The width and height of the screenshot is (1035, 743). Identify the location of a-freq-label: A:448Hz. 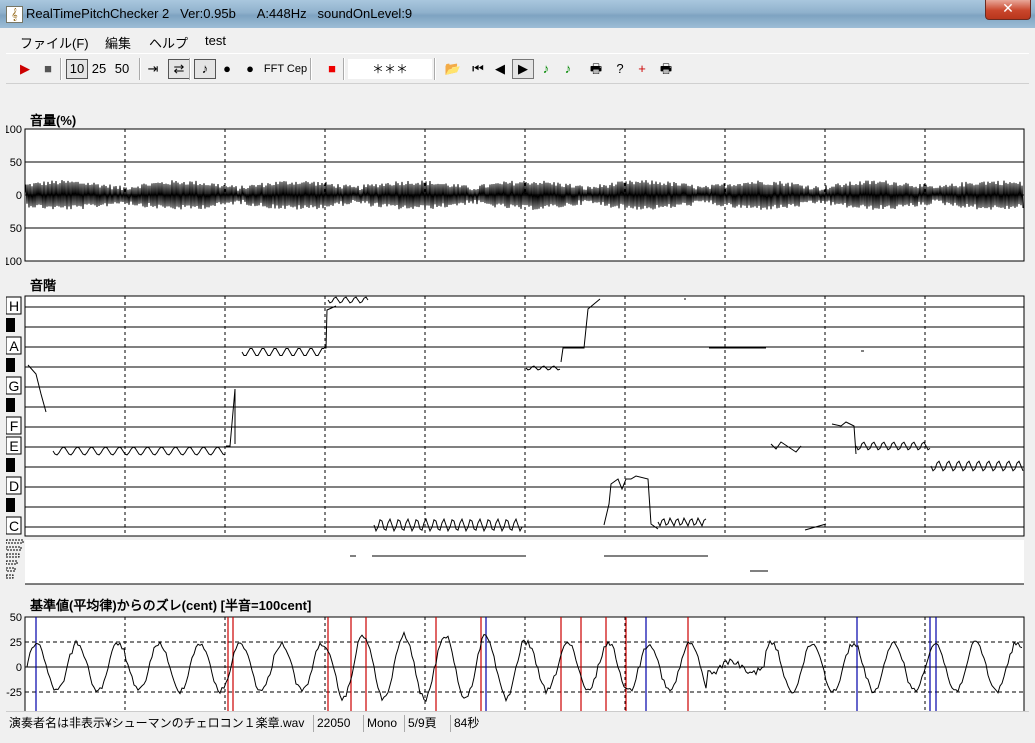
(281, 13).